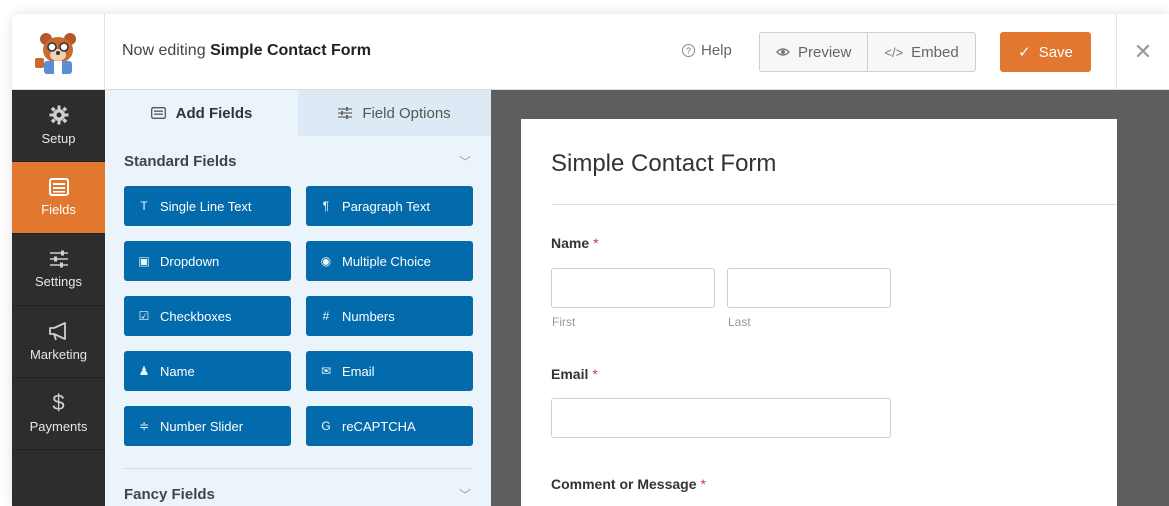 The height and width of the screenshot is (506, 1169). I want to click on first-sublabel: First, so click(564, 322).